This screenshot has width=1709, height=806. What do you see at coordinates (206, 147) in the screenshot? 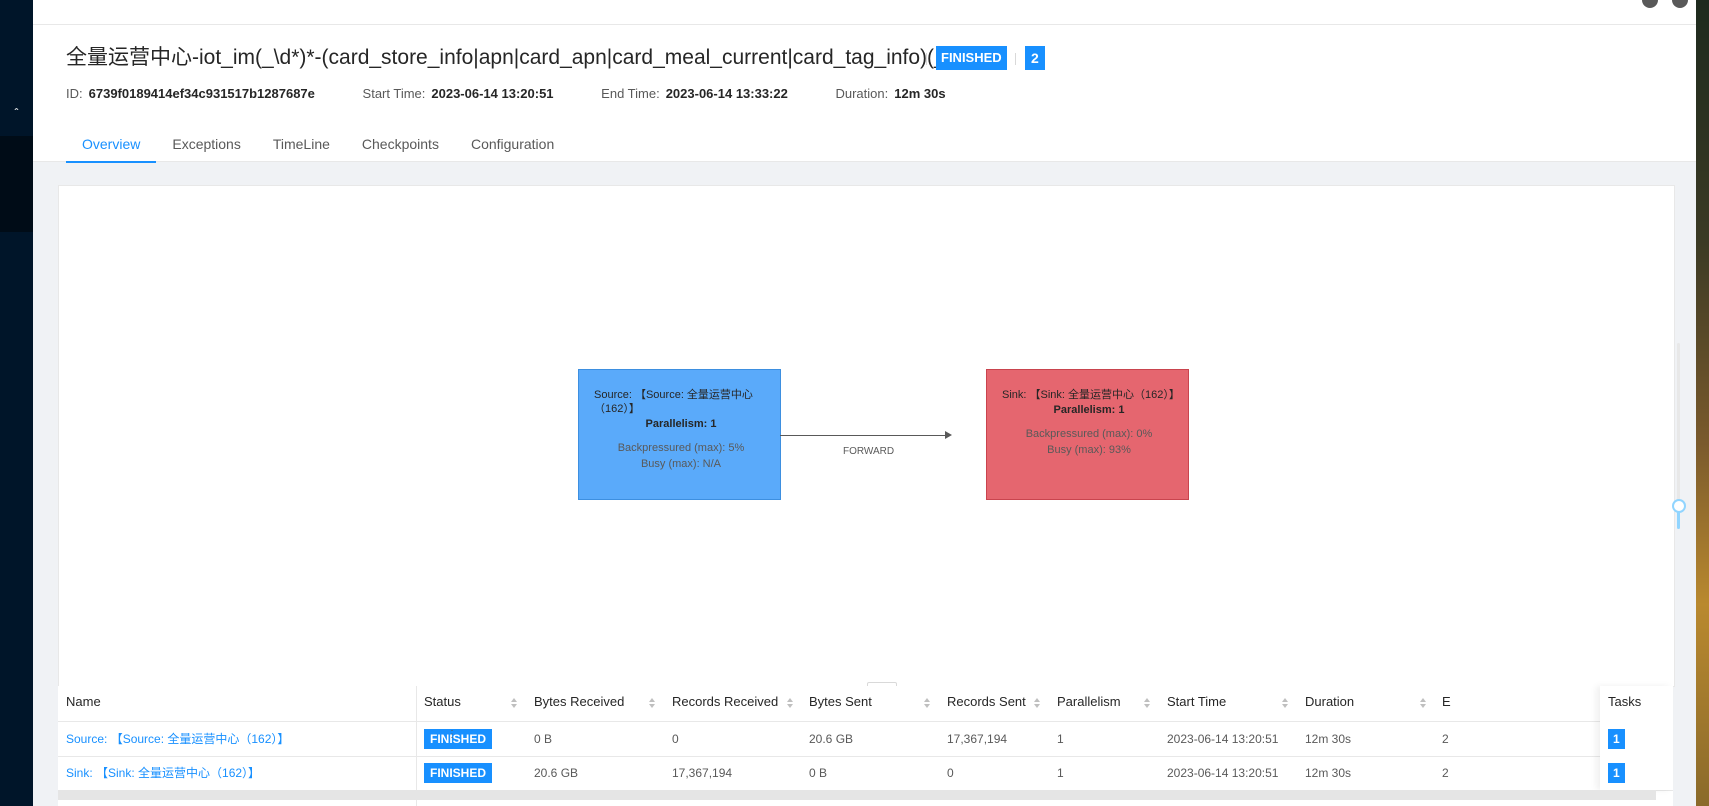
I see `tab-exceptions: Exceptions` at bounding box center [206, 147].